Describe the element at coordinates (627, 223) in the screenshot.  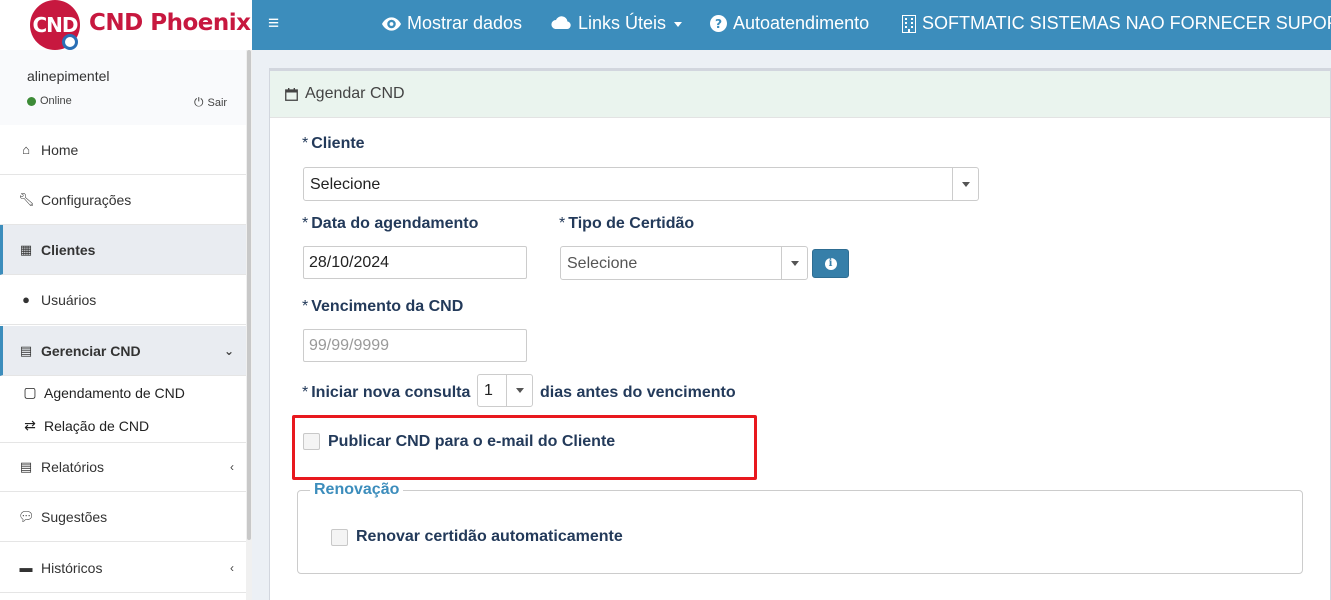
I see `cert-type-label: * Tipo de Certidão` at that location.